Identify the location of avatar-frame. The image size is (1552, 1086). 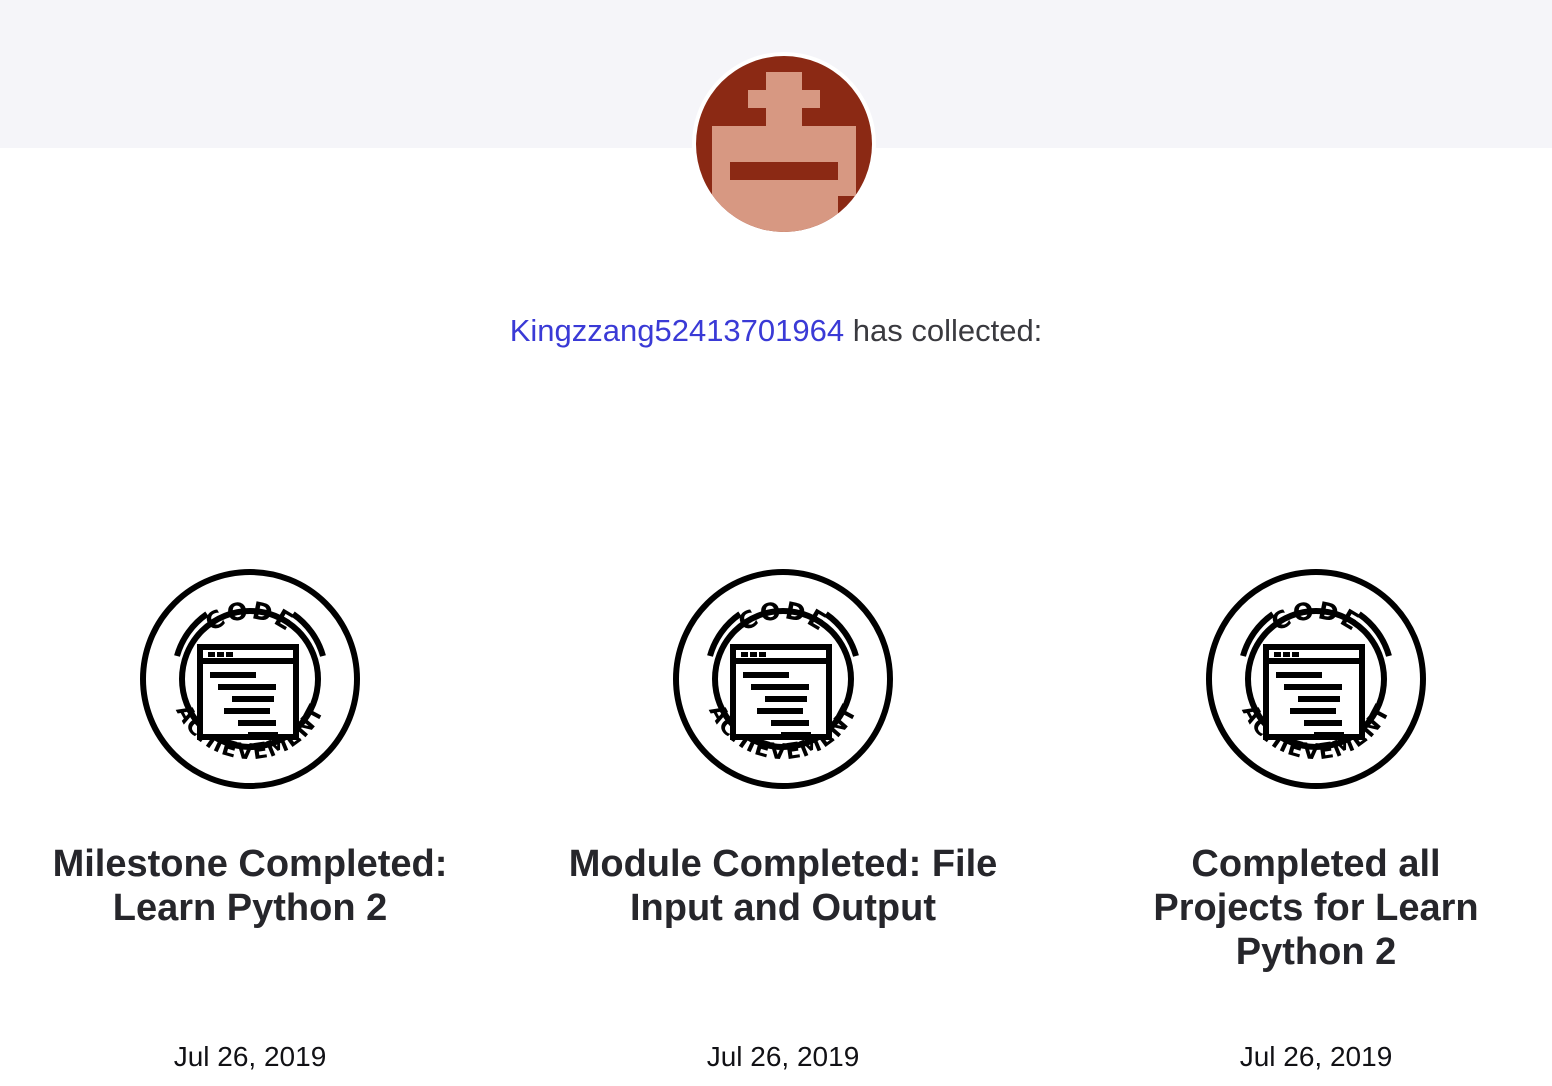
(784, 144).